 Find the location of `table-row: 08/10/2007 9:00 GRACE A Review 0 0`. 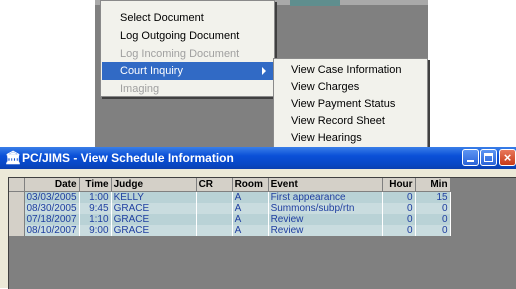

table-row: 08/10/2007 9:00 GRACE A Review 0 0 is located at coordinates (230, 230).